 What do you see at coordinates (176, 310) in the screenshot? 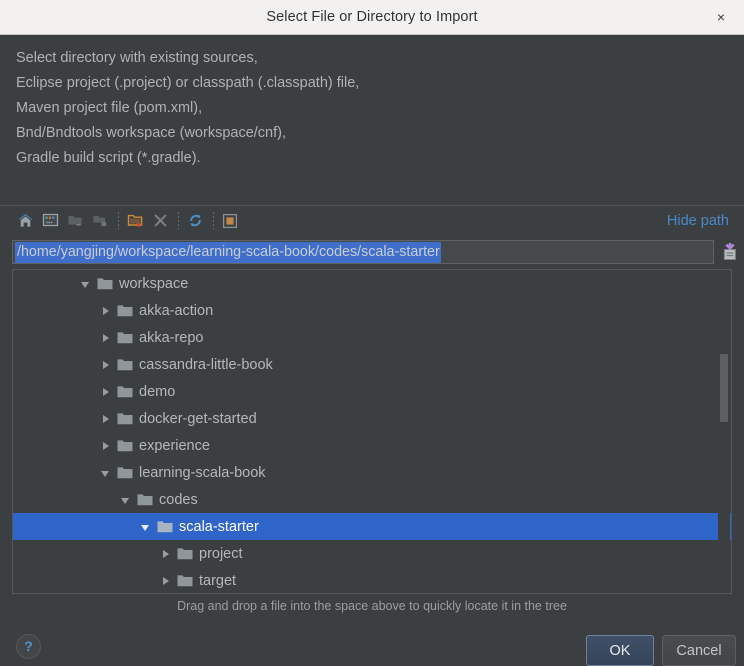
I see `tree-row-label: akka-action` at bounding box center [176, 310].